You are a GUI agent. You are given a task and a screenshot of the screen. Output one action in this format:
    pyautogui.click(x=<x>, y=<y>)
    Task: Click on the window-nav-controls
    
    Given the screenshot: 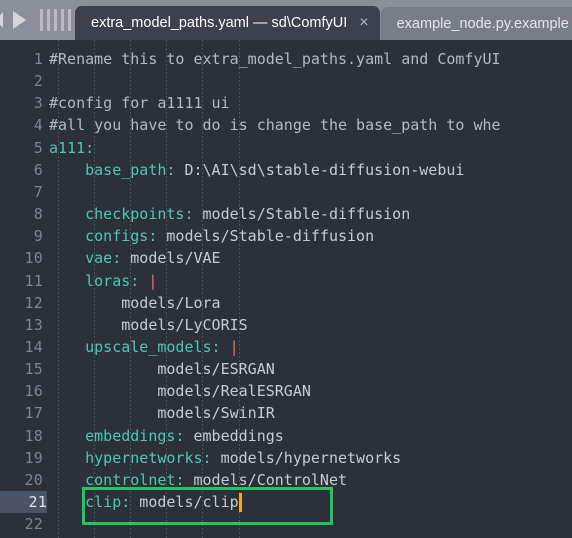 What is the action you would take?
    pyautogui.click(x=37, y=20)
    